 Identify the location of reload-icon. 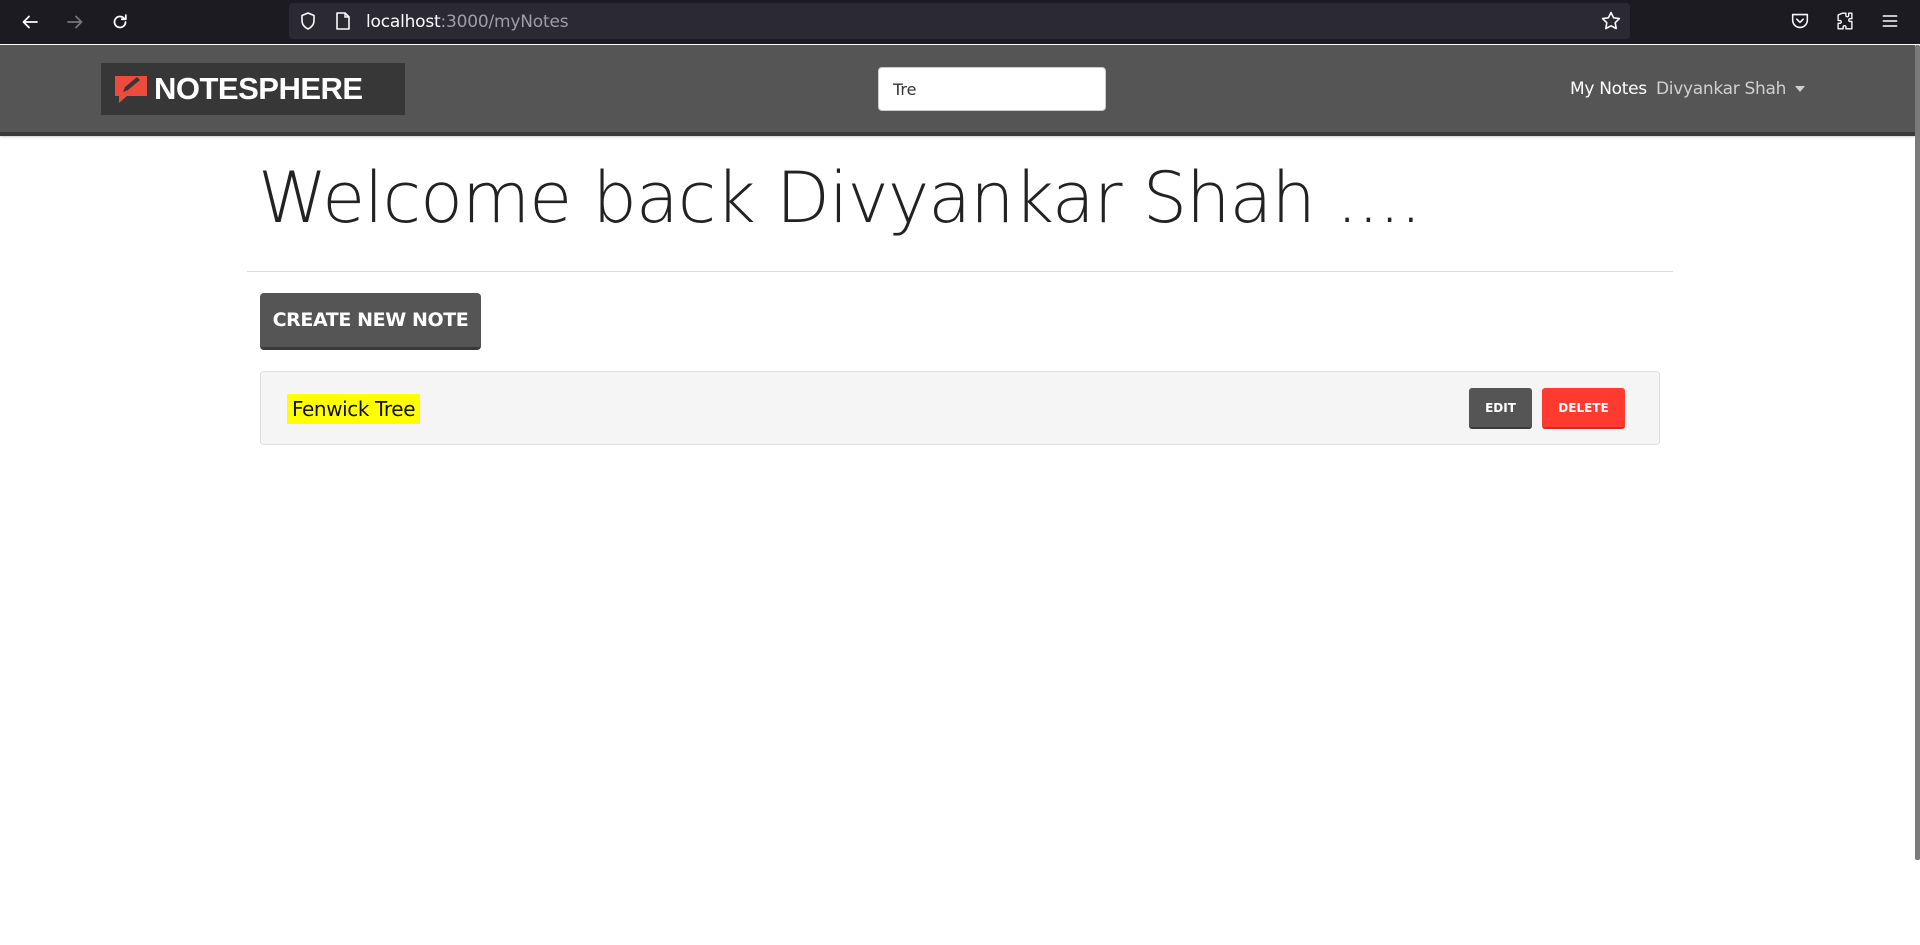
(120, 22).